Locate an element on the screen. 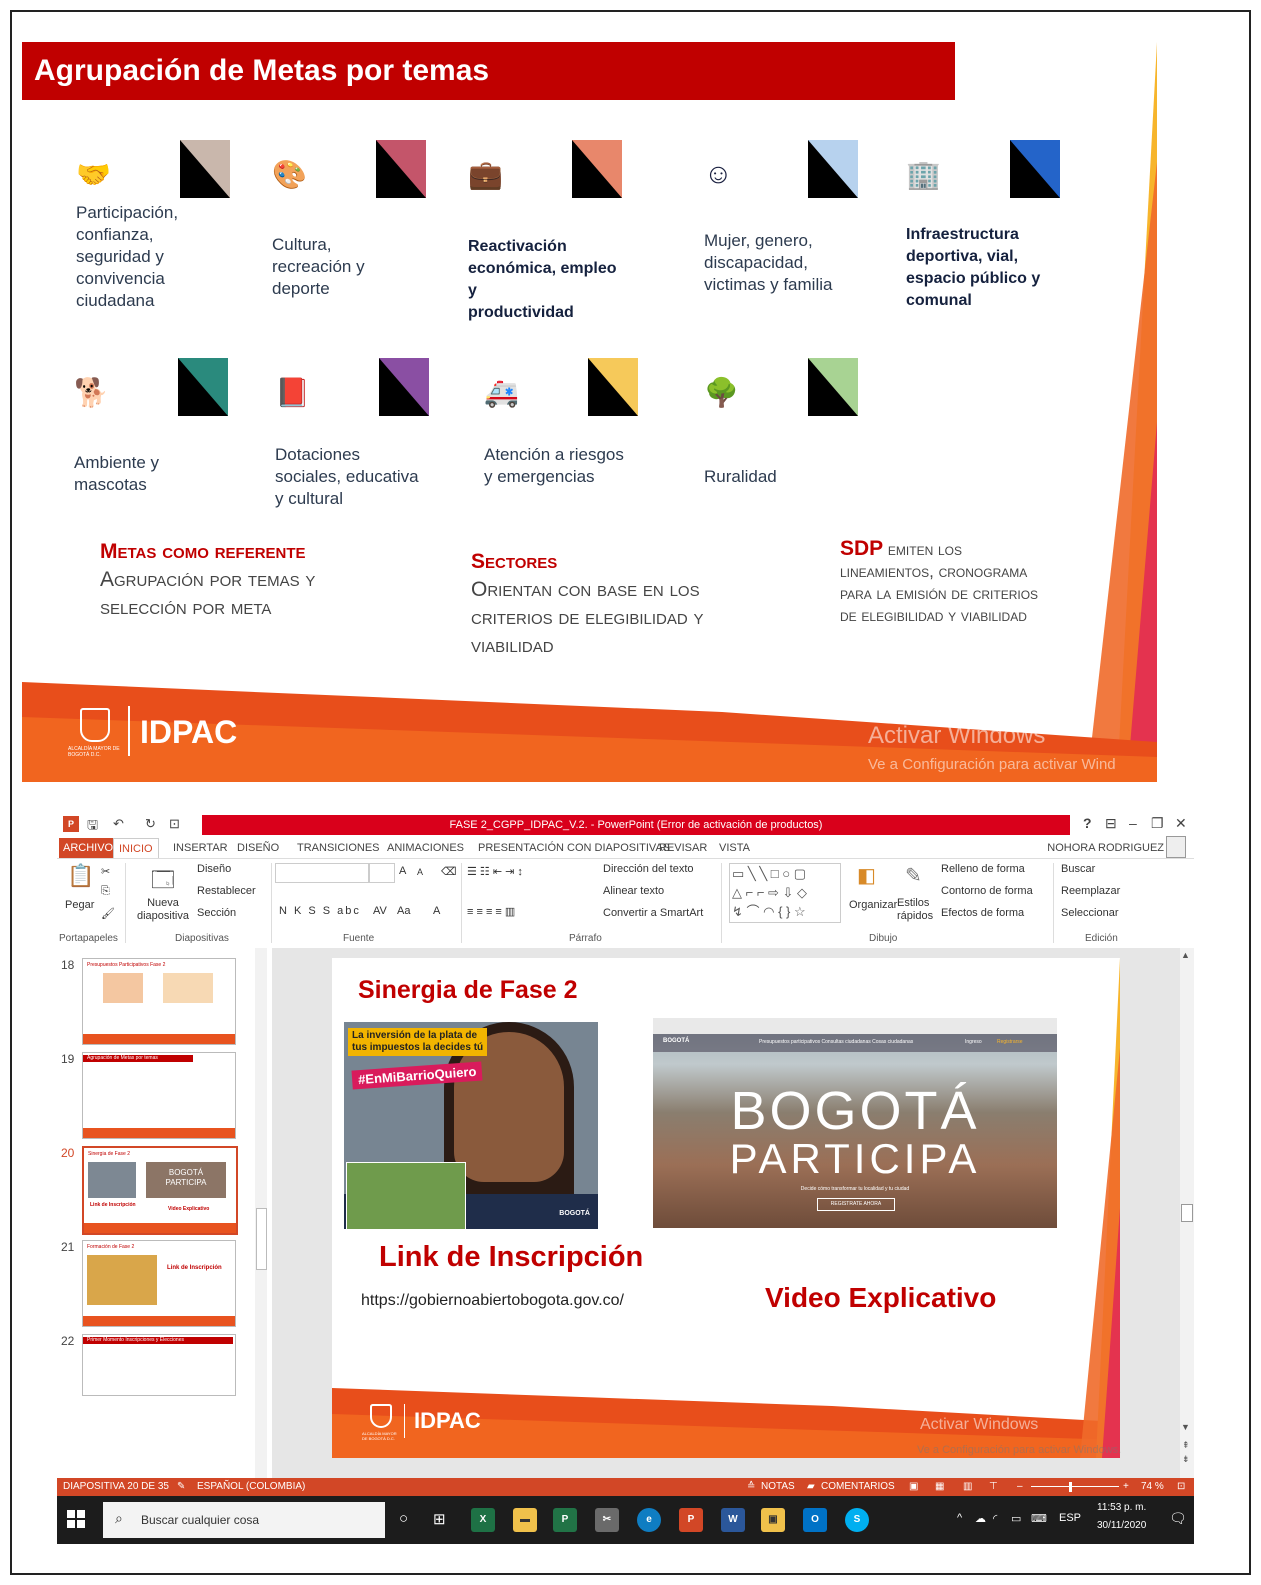 Image resolution: width=1261 pixels, height=1585 pixels. word-icon: W is located at coordinates (733, 1520).